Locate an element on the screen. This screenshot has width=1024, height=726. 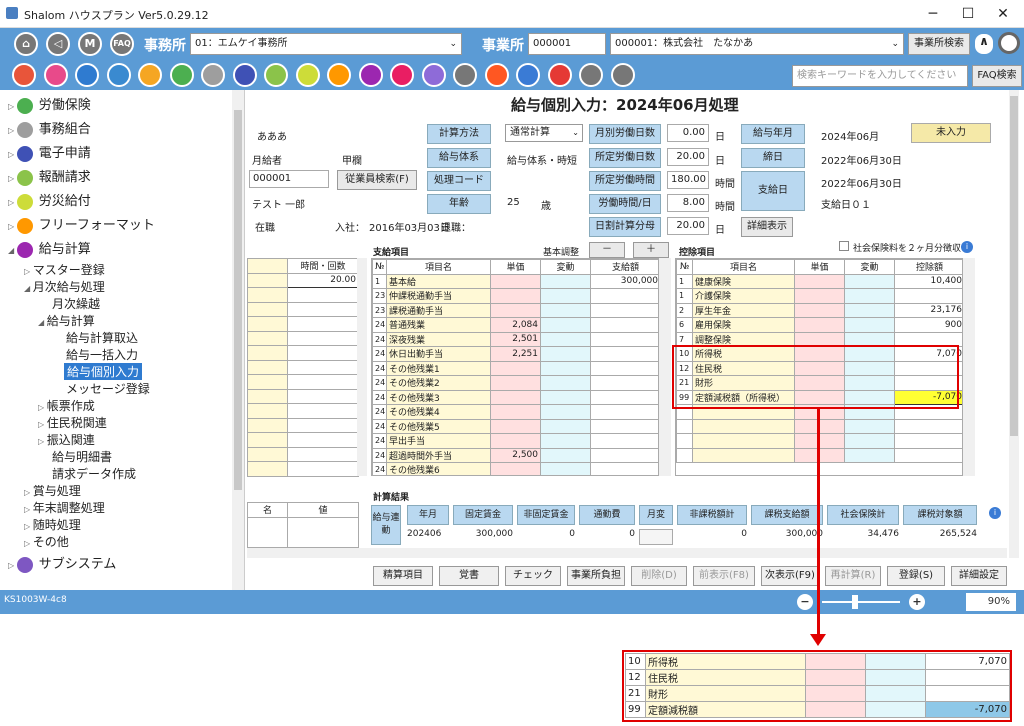
calc-method-select: 通常計算 ⌄ is located at coordinates (544, 133).